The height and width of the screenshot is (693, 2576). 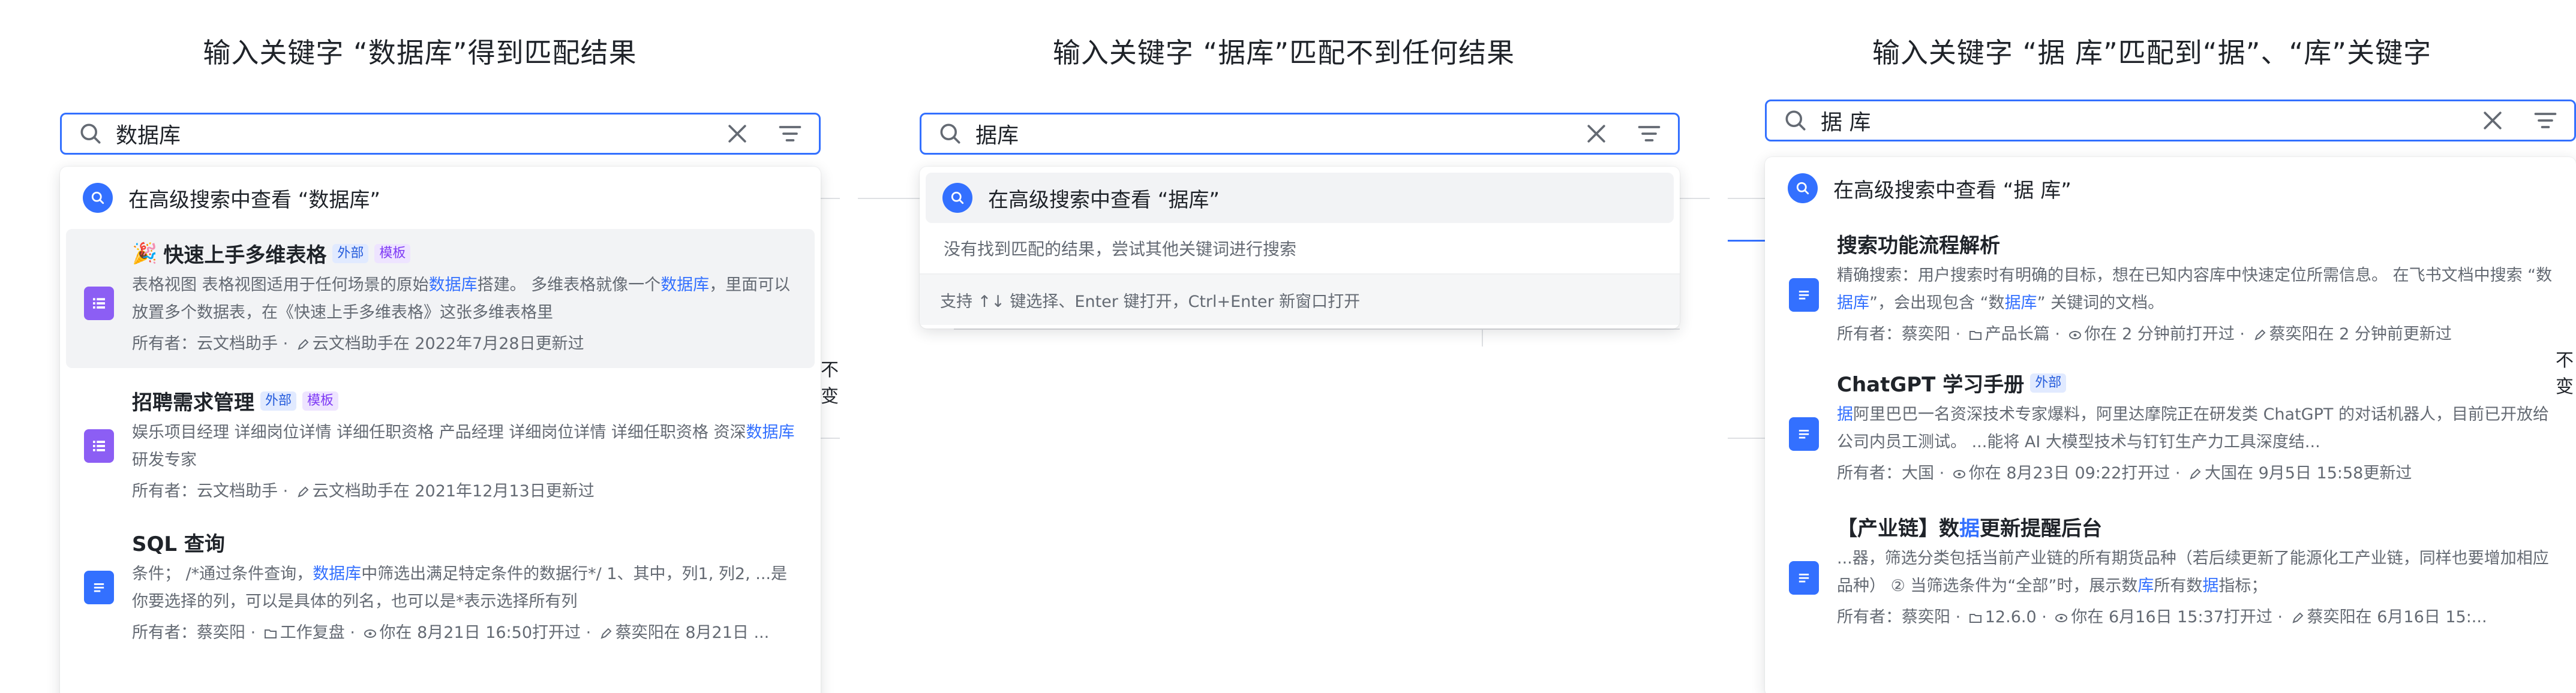 What do you see at coordinates (2170, 188) in the screenshot?
I see `advanced-search-option: 在高级搜索中查看 “据 库”` at bounding box center [2170, 188].